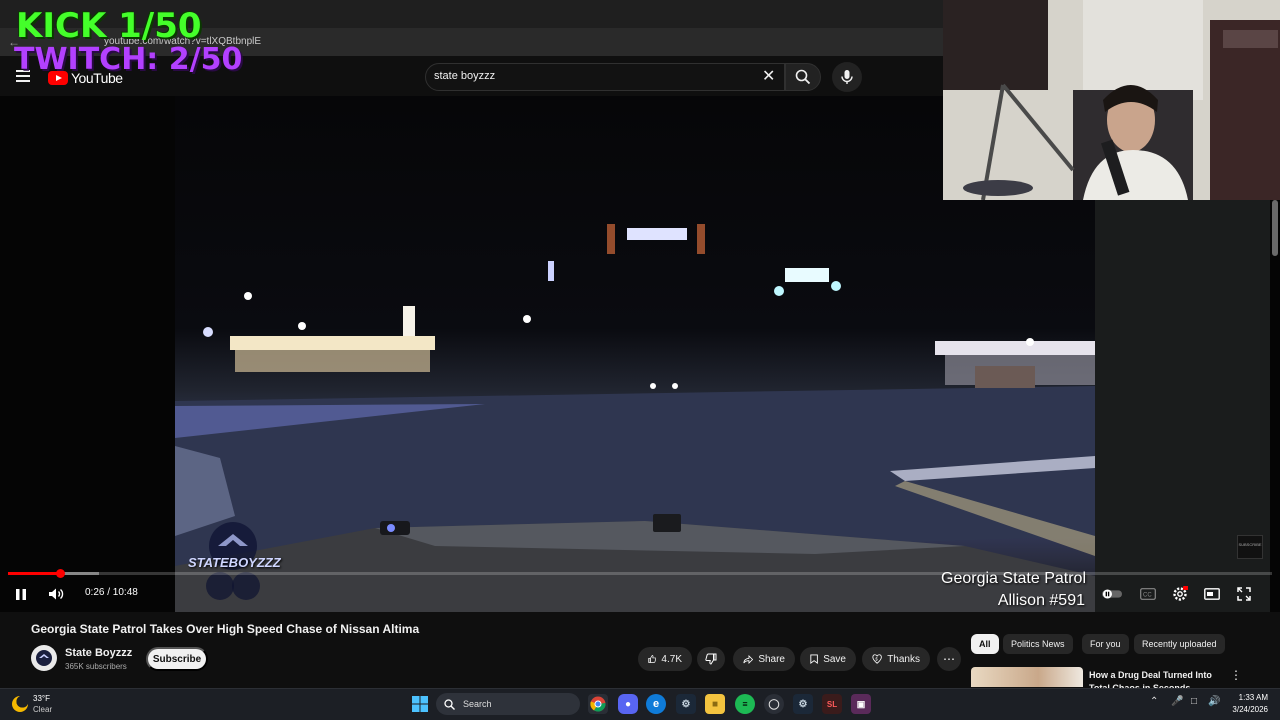  Describe the element at coordinates (34, 573) in the screenshot. I see `progress-played` at that location.